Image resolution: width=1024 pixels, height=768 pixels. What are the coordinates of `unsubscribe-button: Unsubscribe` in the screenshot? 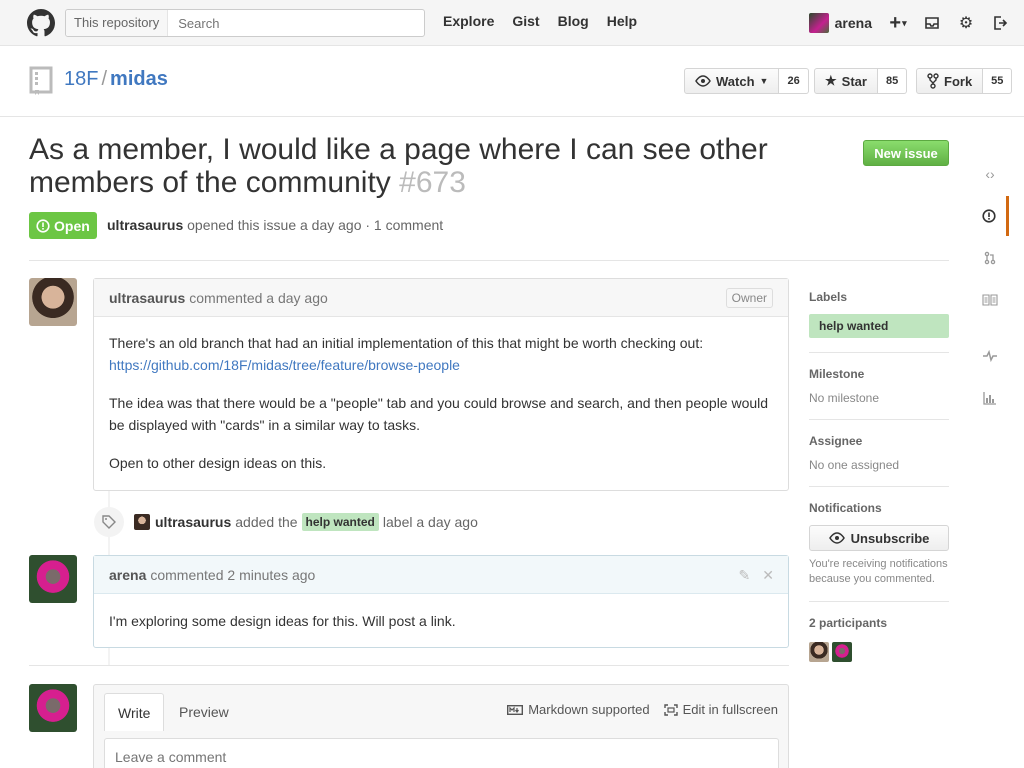 It's located at (879, 538).